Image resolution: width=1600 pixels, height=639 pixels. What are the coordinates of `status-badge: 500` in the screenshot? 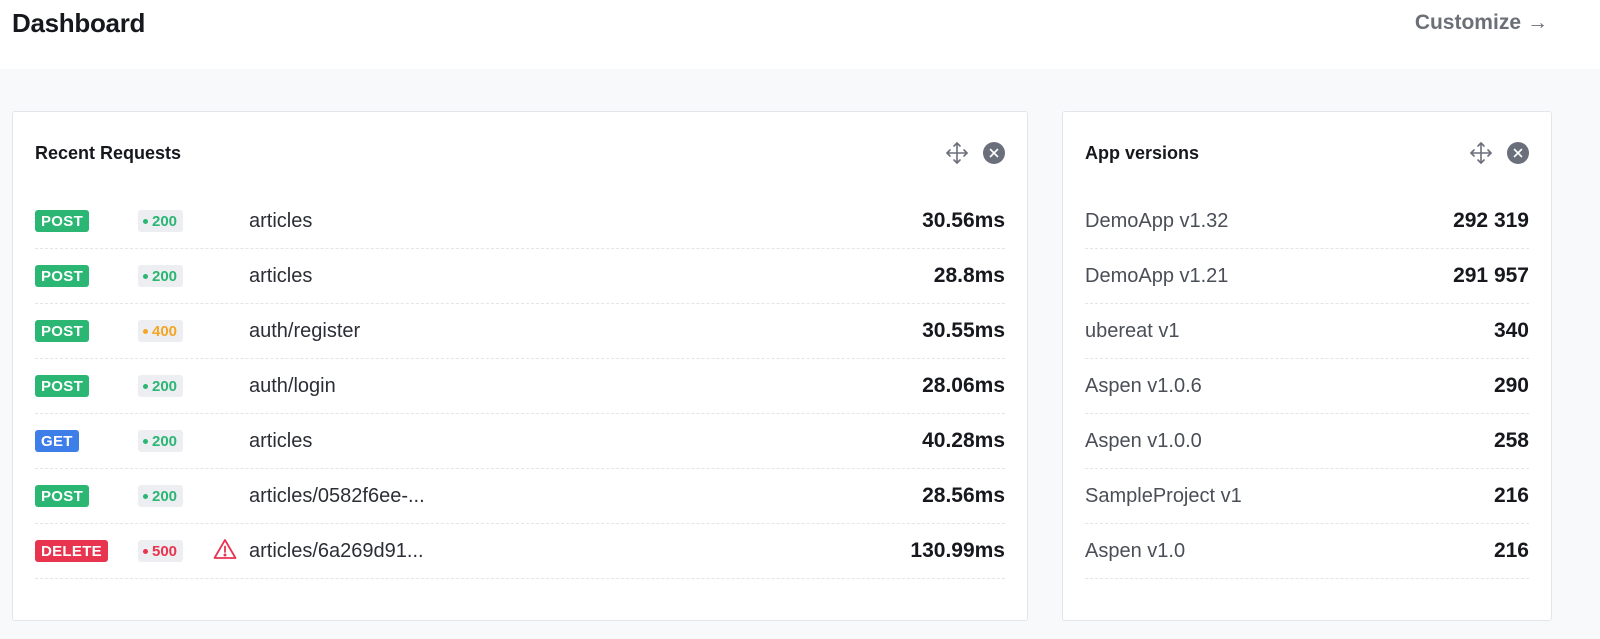 It's located at (161, 551).